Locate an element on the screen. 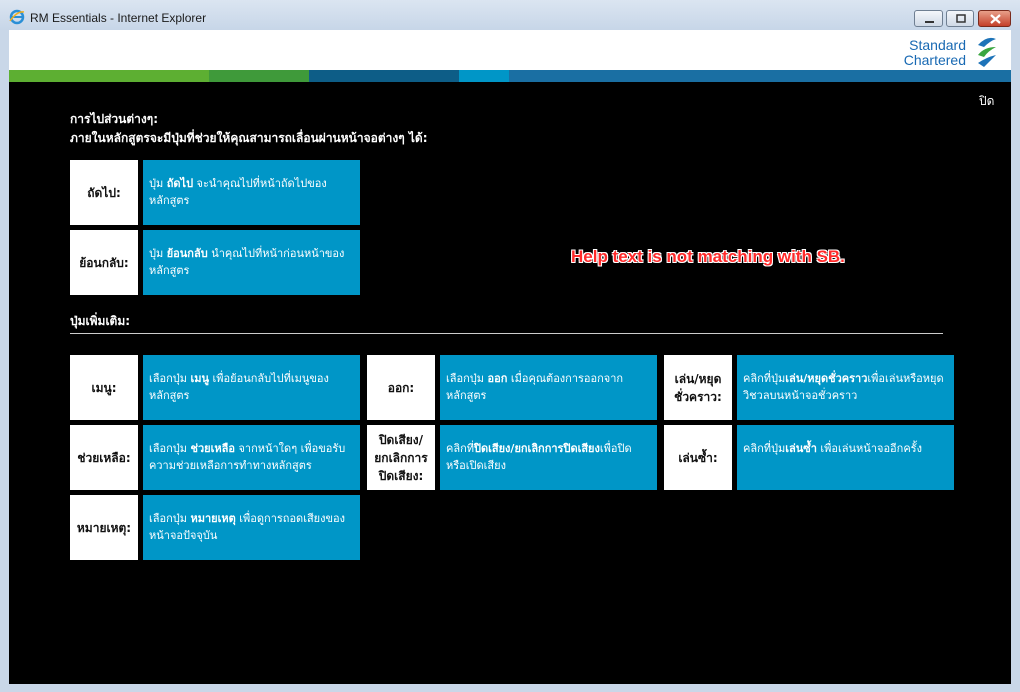 This screenshot has height=692, width=1020. next-label: ถัดไป: is located at coordinates (104, 192).